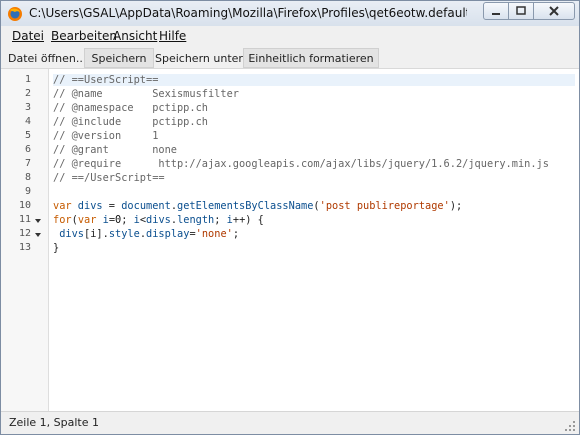  What do you see at coordinates (248, 220) in the screenshot?
I see `punct-token: ++) {` at bounding box center [248, 220].